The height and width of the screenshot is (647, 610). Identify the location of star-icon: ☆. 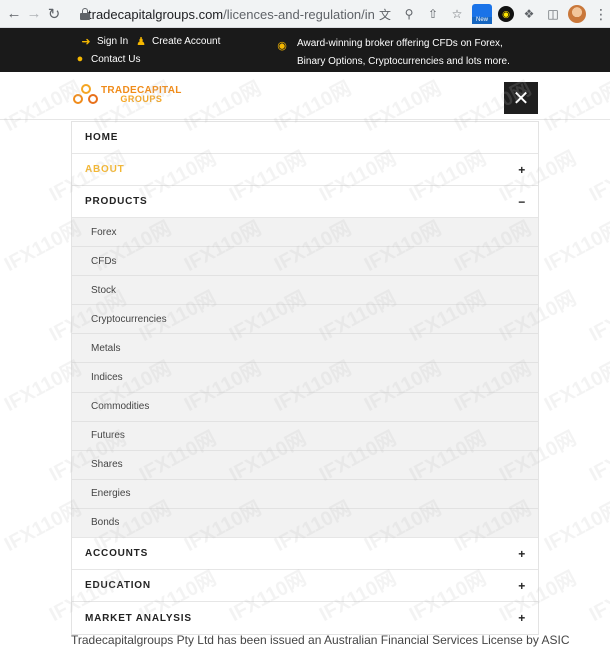
(457, 14).